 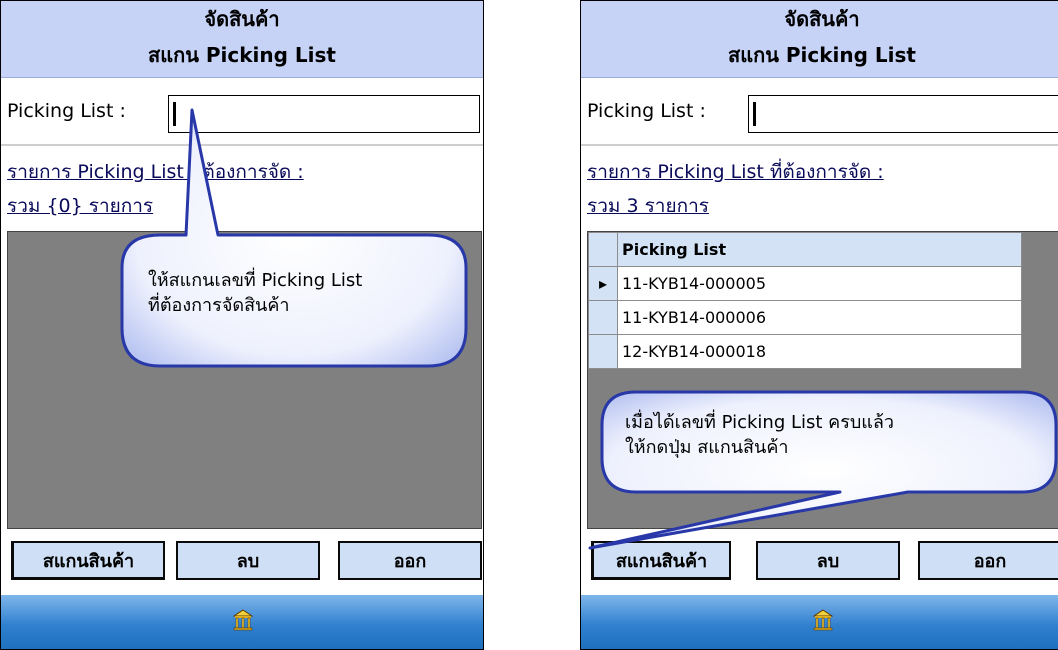 I want to click on callout-right-line-2: ให้กดปุ่ม สแกนสินค้า, so click(x=707, y=448).